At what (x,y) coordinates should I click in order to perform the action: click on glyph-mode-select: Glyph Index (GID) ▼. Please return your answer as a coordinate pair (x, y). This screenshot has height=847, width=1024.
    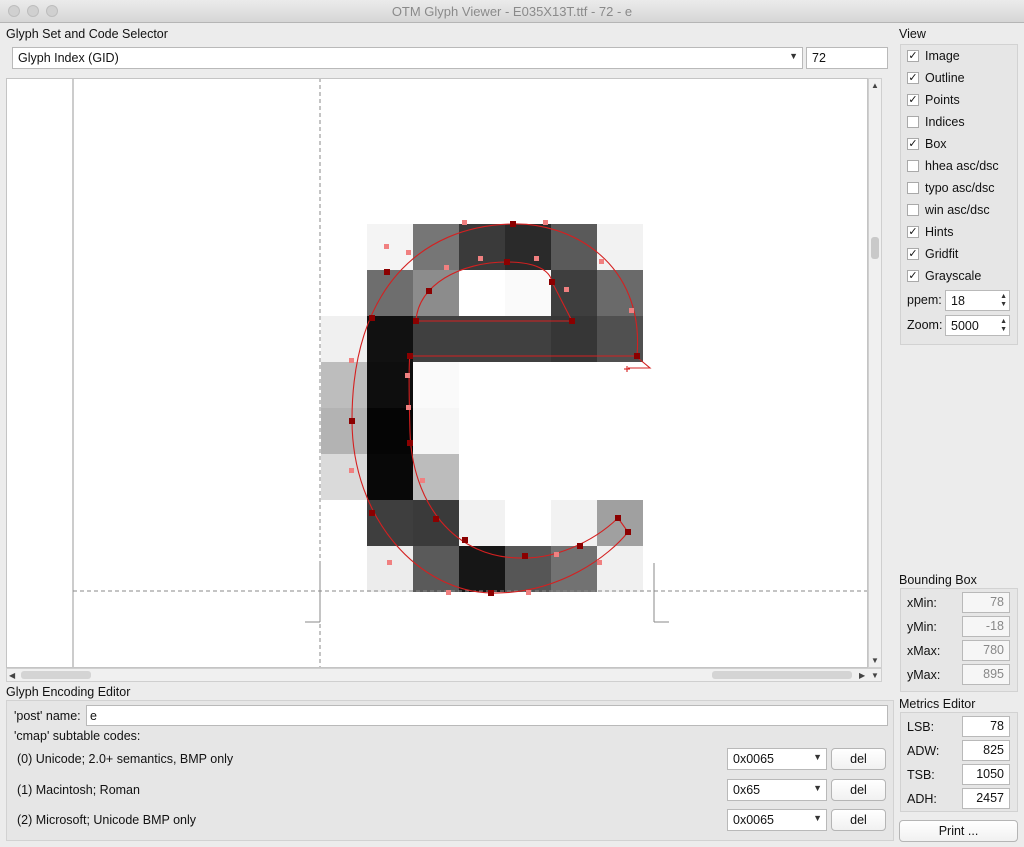
    Looking at the image, I should click on (407, 58).